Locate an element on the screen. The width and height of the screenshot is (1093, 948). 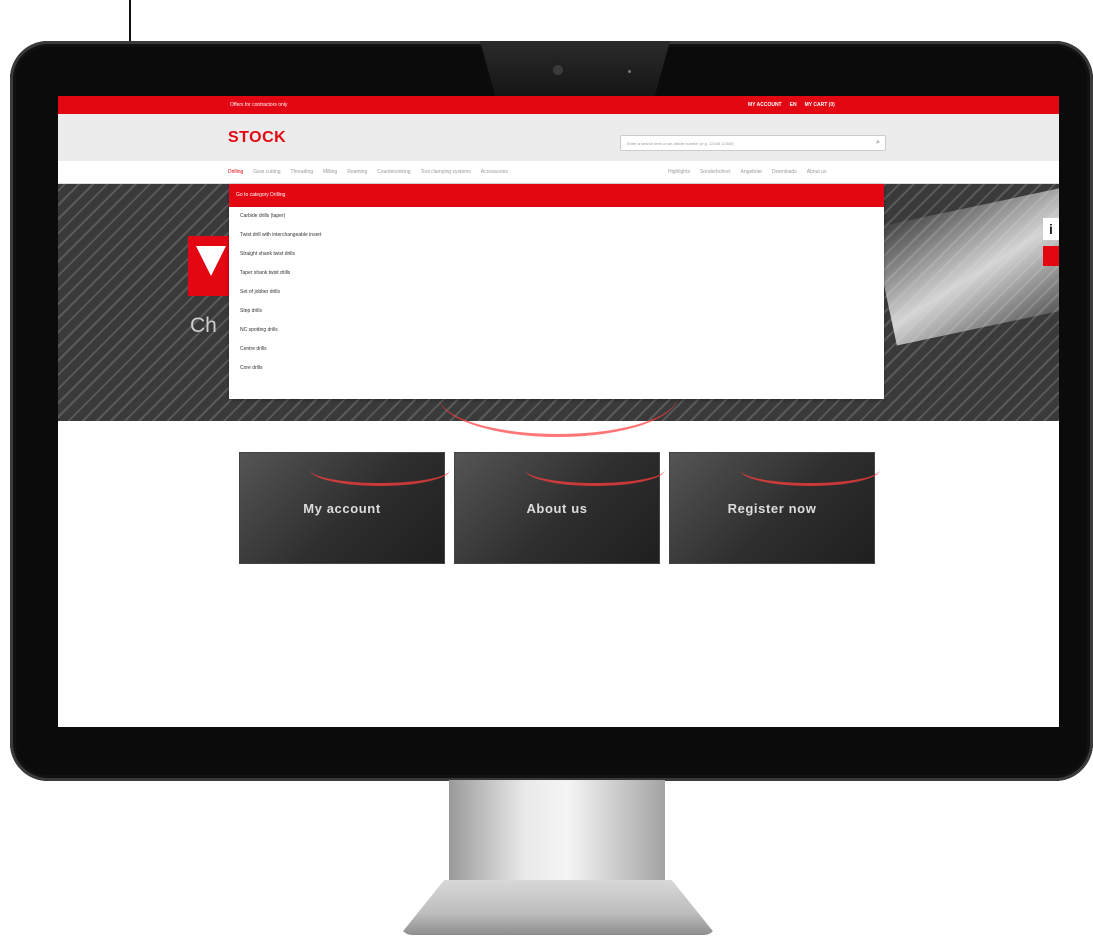
monitor-stand-neck is located at coordinates (557, 835).